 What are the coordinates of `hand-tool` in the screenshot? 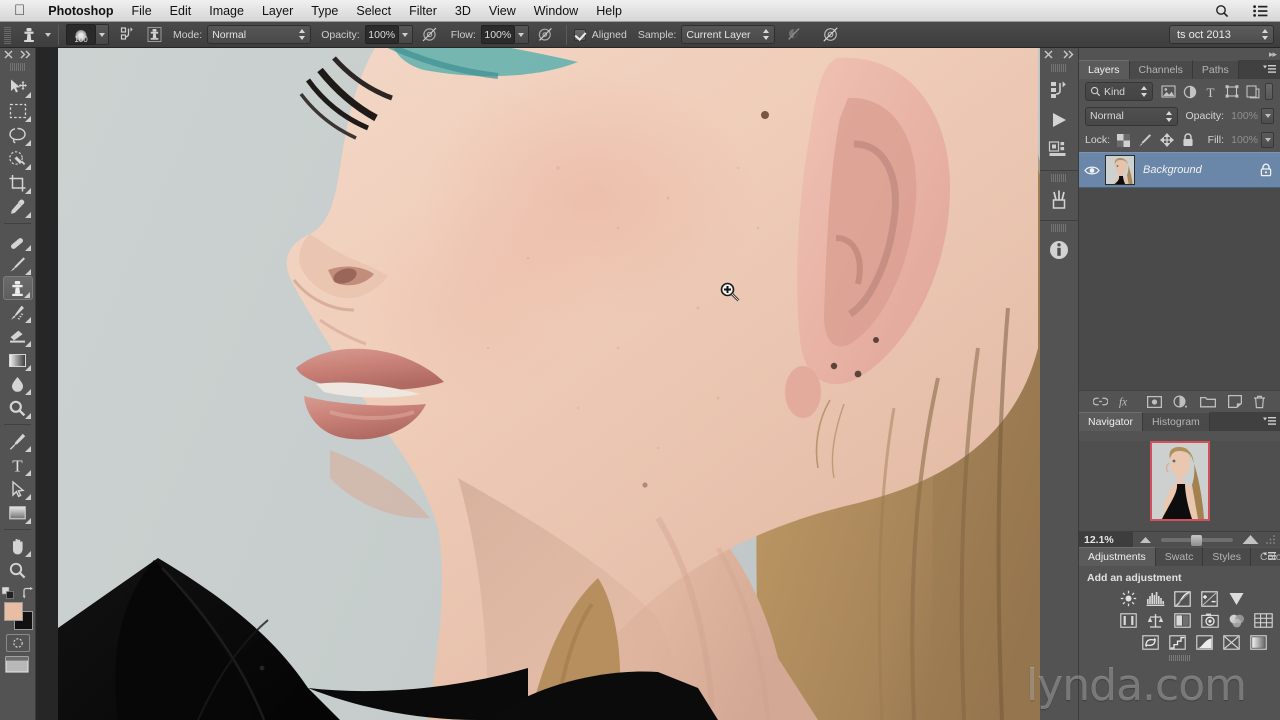 It's located at (18, 546).